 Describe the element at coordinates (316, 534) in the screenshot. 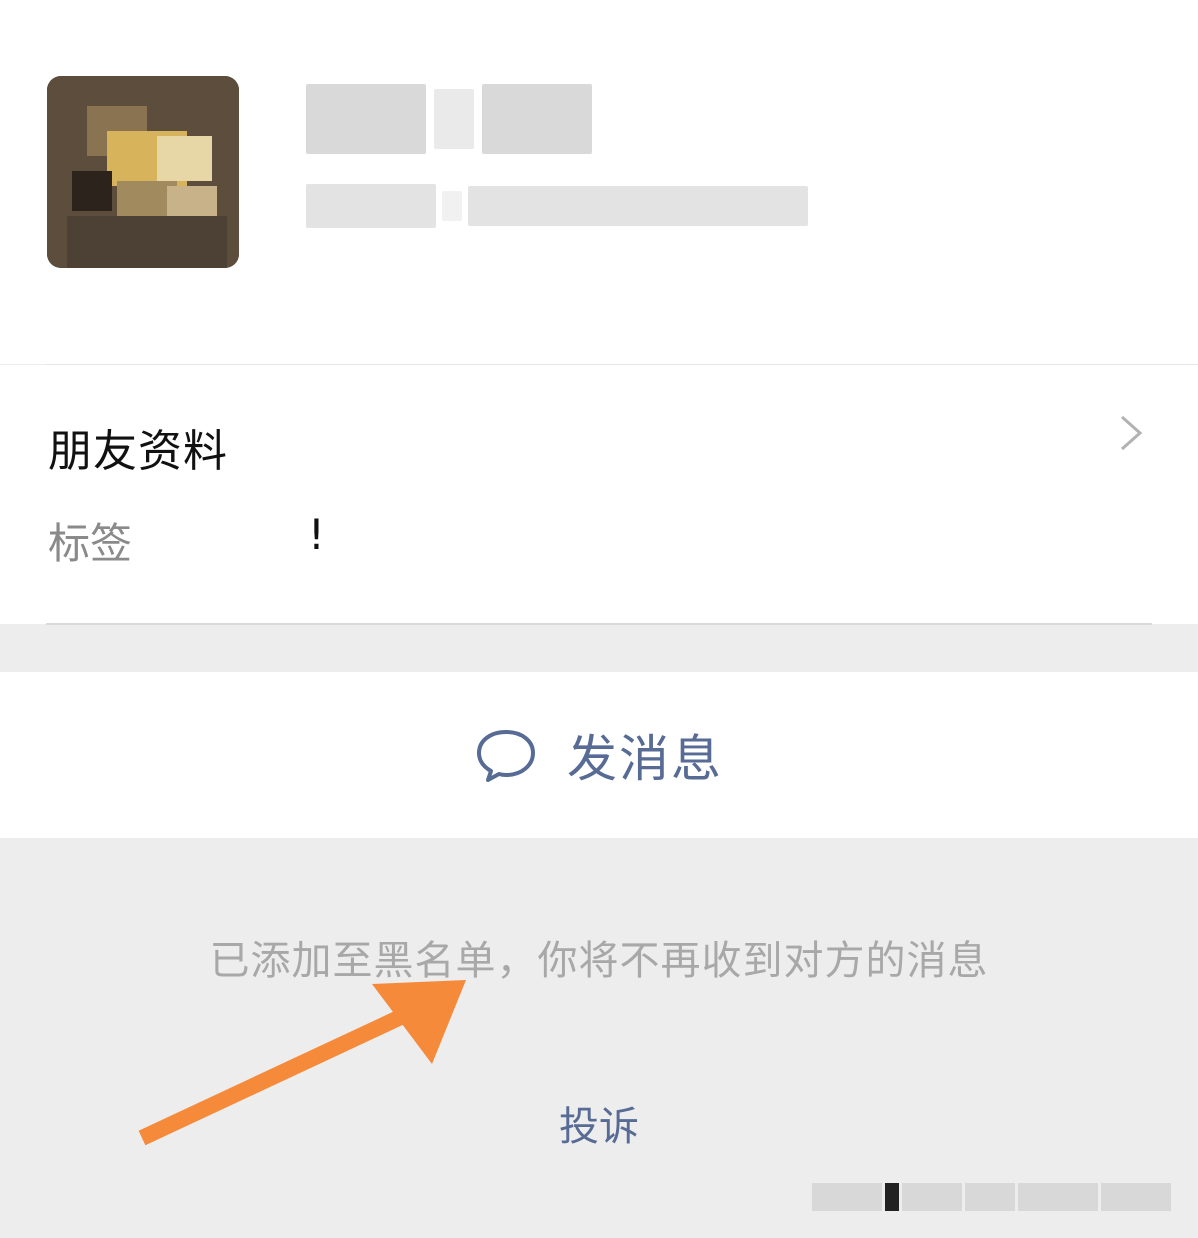

I see `tag-value: !` at that location.